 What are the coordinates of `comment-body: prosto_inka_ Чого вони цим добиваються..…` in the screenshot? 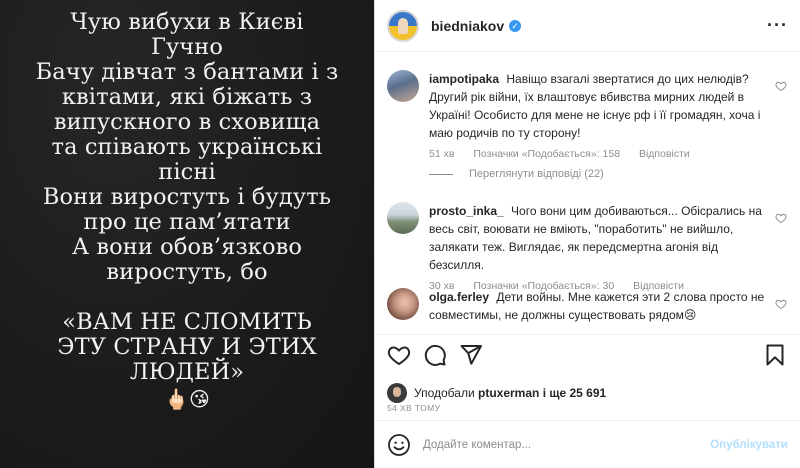 It's located at (608, 238).